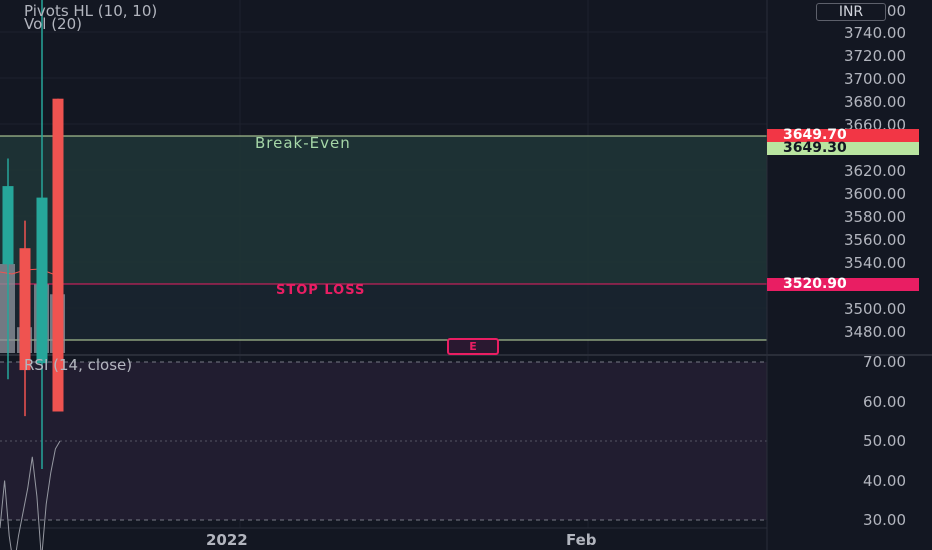 This screenshot has height=550, width=932. What do you see at coordinates (884, 441) in the screenshot?
I see `rsi-axis-label: 50.00` at bounding box center [884, 441].